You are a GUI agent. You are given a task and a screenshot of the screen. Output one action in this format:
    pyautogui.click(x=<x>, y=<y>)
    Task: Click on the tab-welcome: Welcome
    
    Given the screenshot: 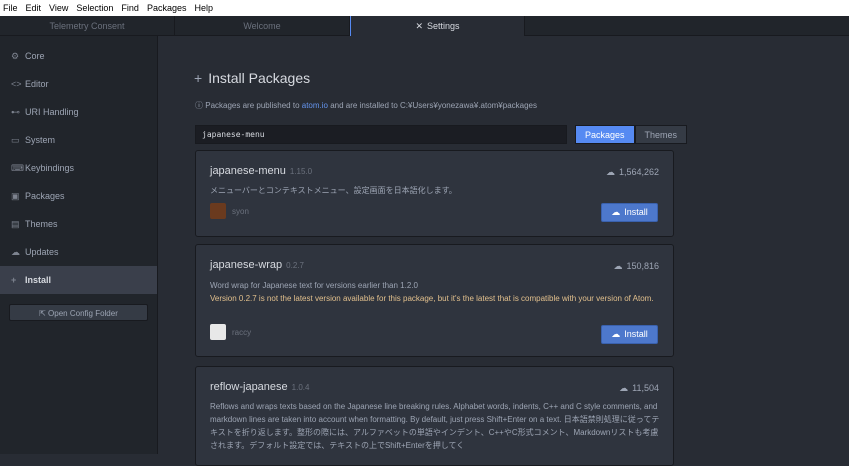 What is the action you would take?
    pyautogui.click(x=262, y=26)
    